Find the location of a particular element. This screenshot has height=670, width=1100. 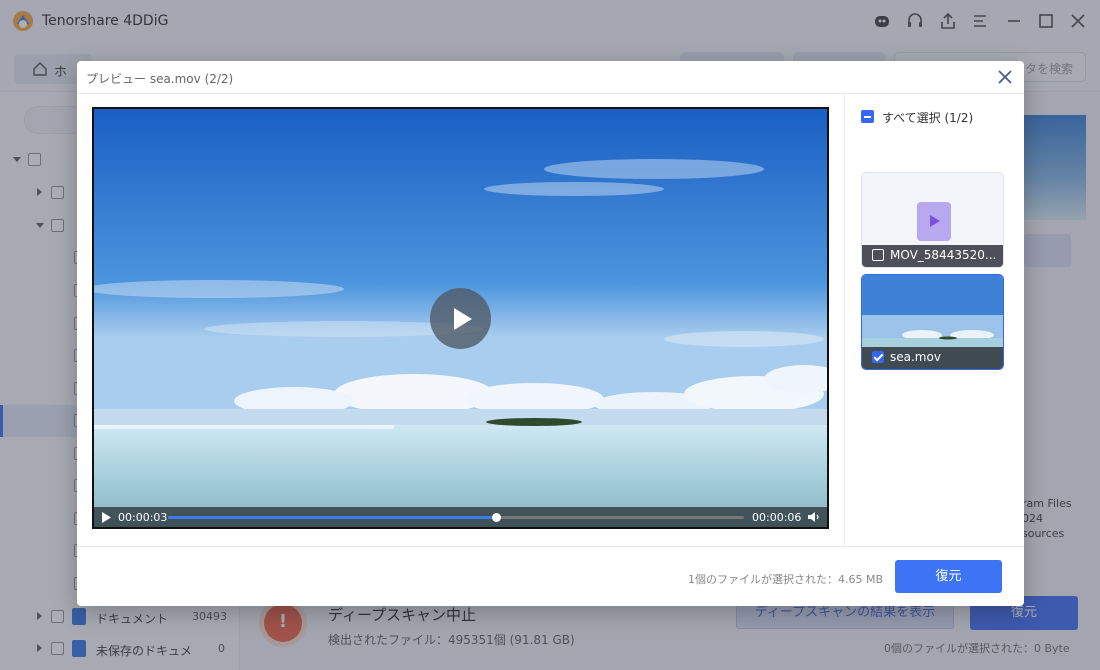

select-all-label: すべて選択 (1/2) is located at coordinates (927, 117).